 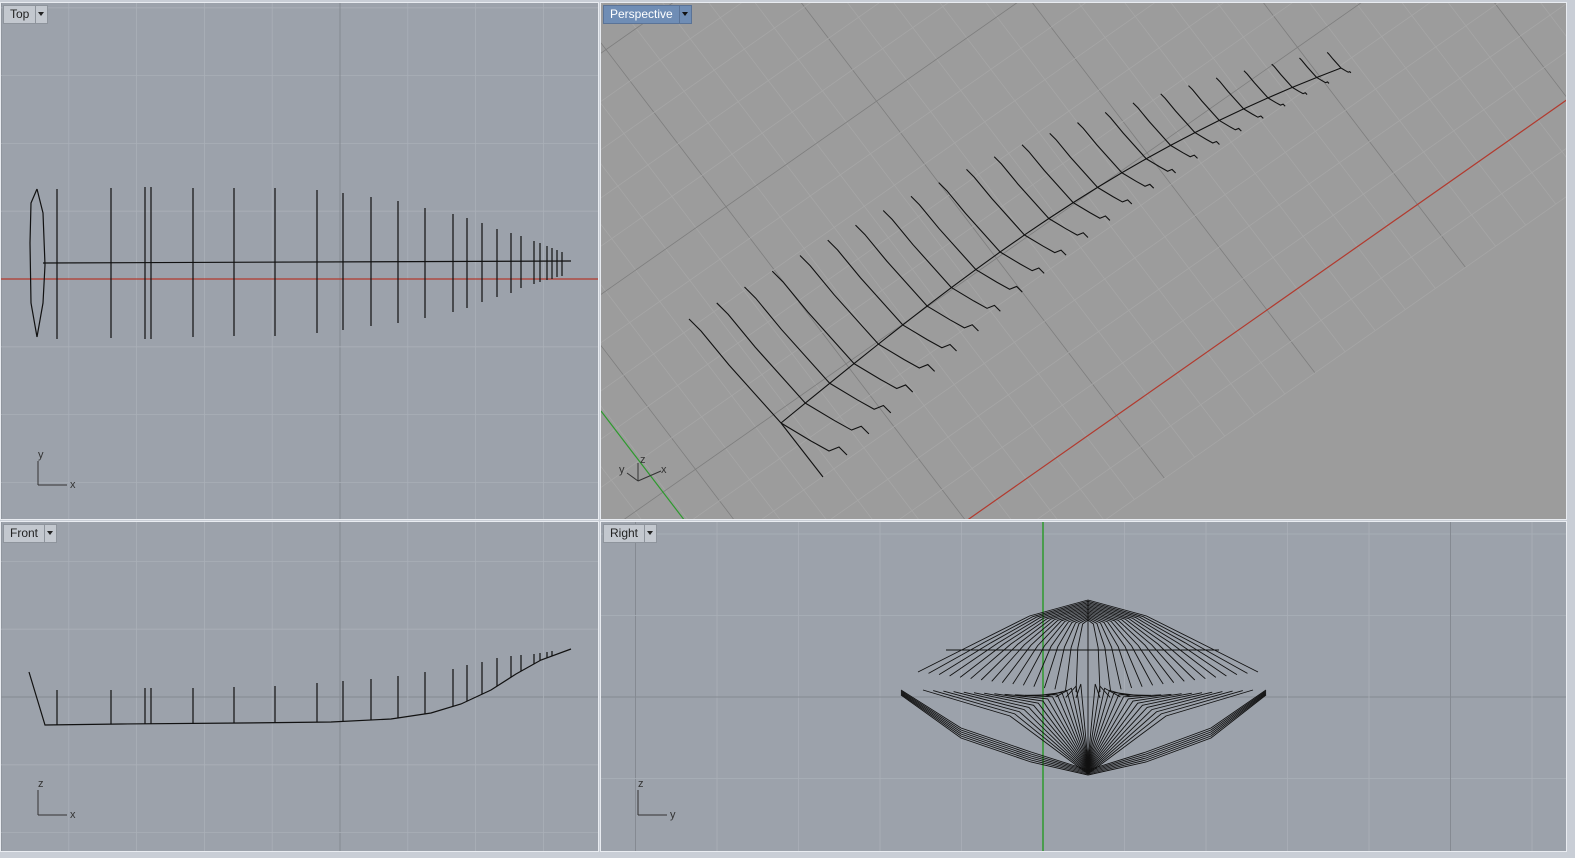 I want to click on viewport-front: x z Front, so click(x=299, y=686).